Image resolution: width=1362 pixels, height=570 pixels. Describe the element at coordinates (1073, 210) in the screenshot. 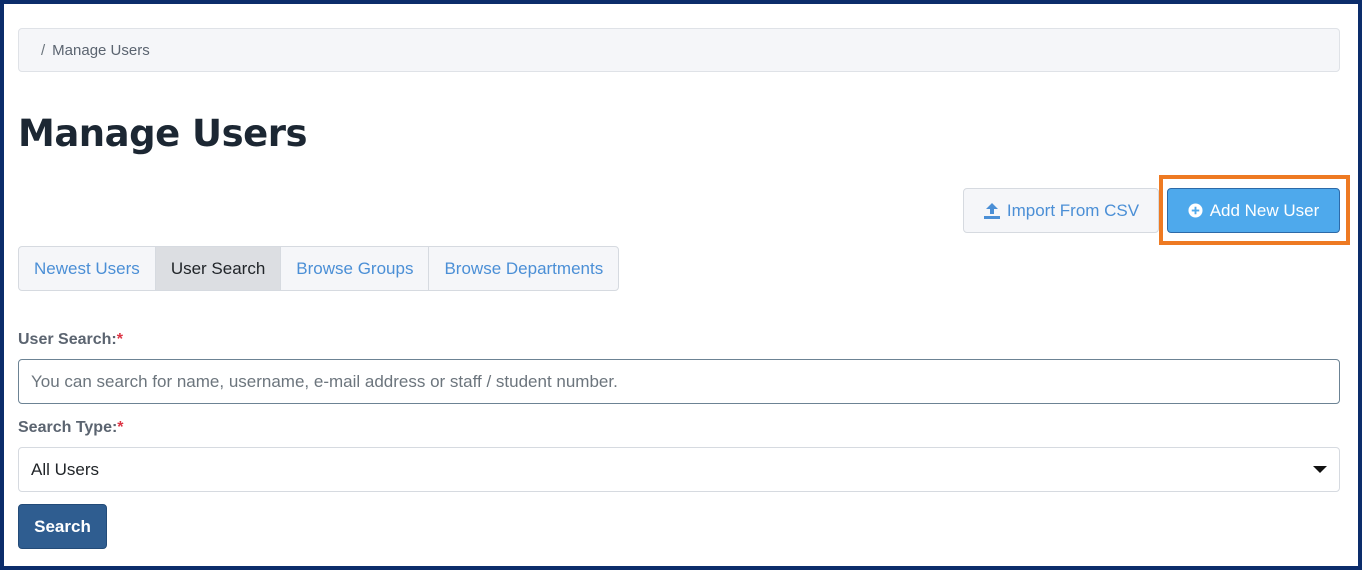

I see `import-label: Import From CSV` at that location.